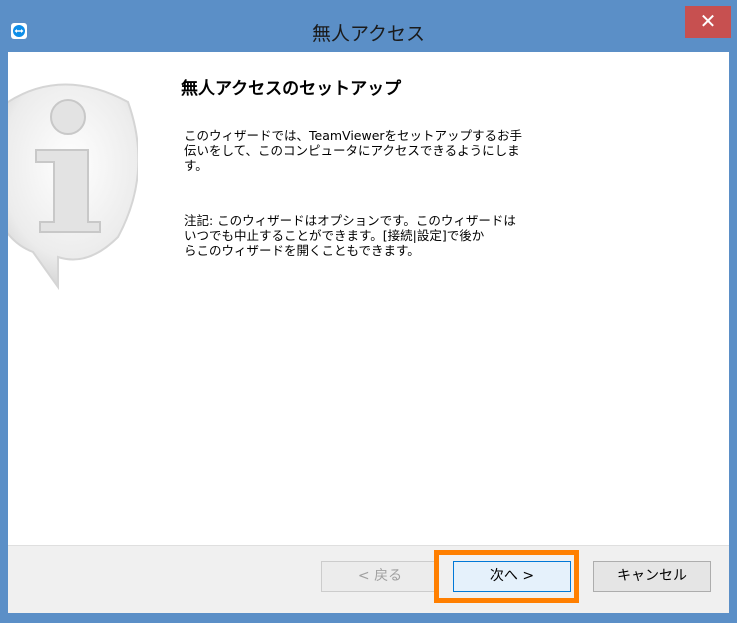 The height and width of the screenshot is (633, 737). Describe the element at coordinates (708, 22) in the screenshot. I see `close-button: ✕` at that location.